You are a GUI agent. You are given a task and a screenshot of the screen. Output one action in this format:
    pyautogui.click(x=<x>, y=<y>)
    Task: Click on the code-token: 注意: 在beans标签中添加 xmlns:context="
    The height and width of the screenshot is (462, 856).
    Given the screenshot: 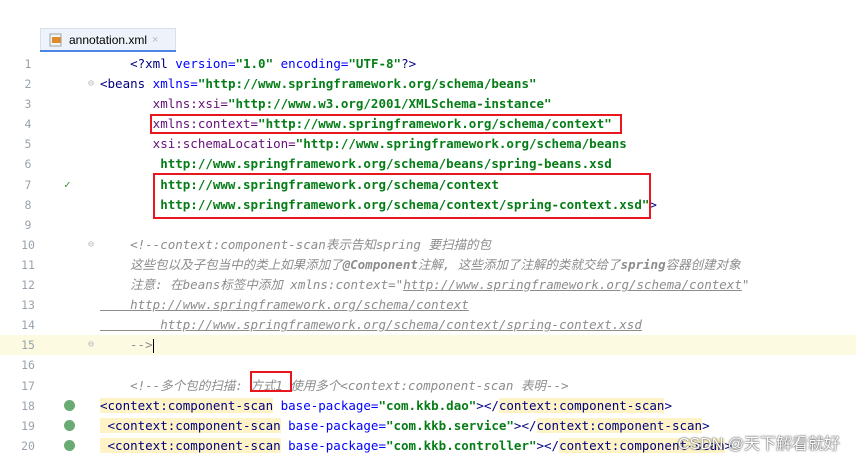 What is the action you would take?
    pyautogui.click(x=252, y=285)
    